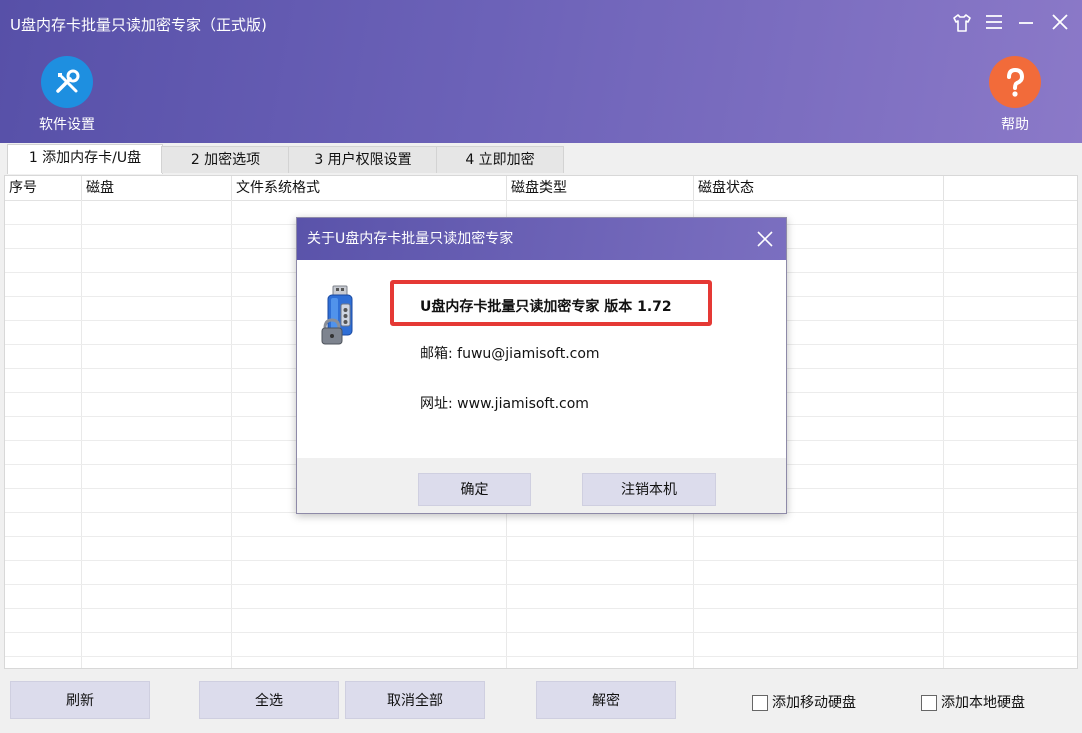 The image size is (1082, 733). What do you see at coordinates (510, 354) in the screenshot?
I see `email-text: 邮箱: fuwu@jiamisoft.com` at bounding box center [510, 354].